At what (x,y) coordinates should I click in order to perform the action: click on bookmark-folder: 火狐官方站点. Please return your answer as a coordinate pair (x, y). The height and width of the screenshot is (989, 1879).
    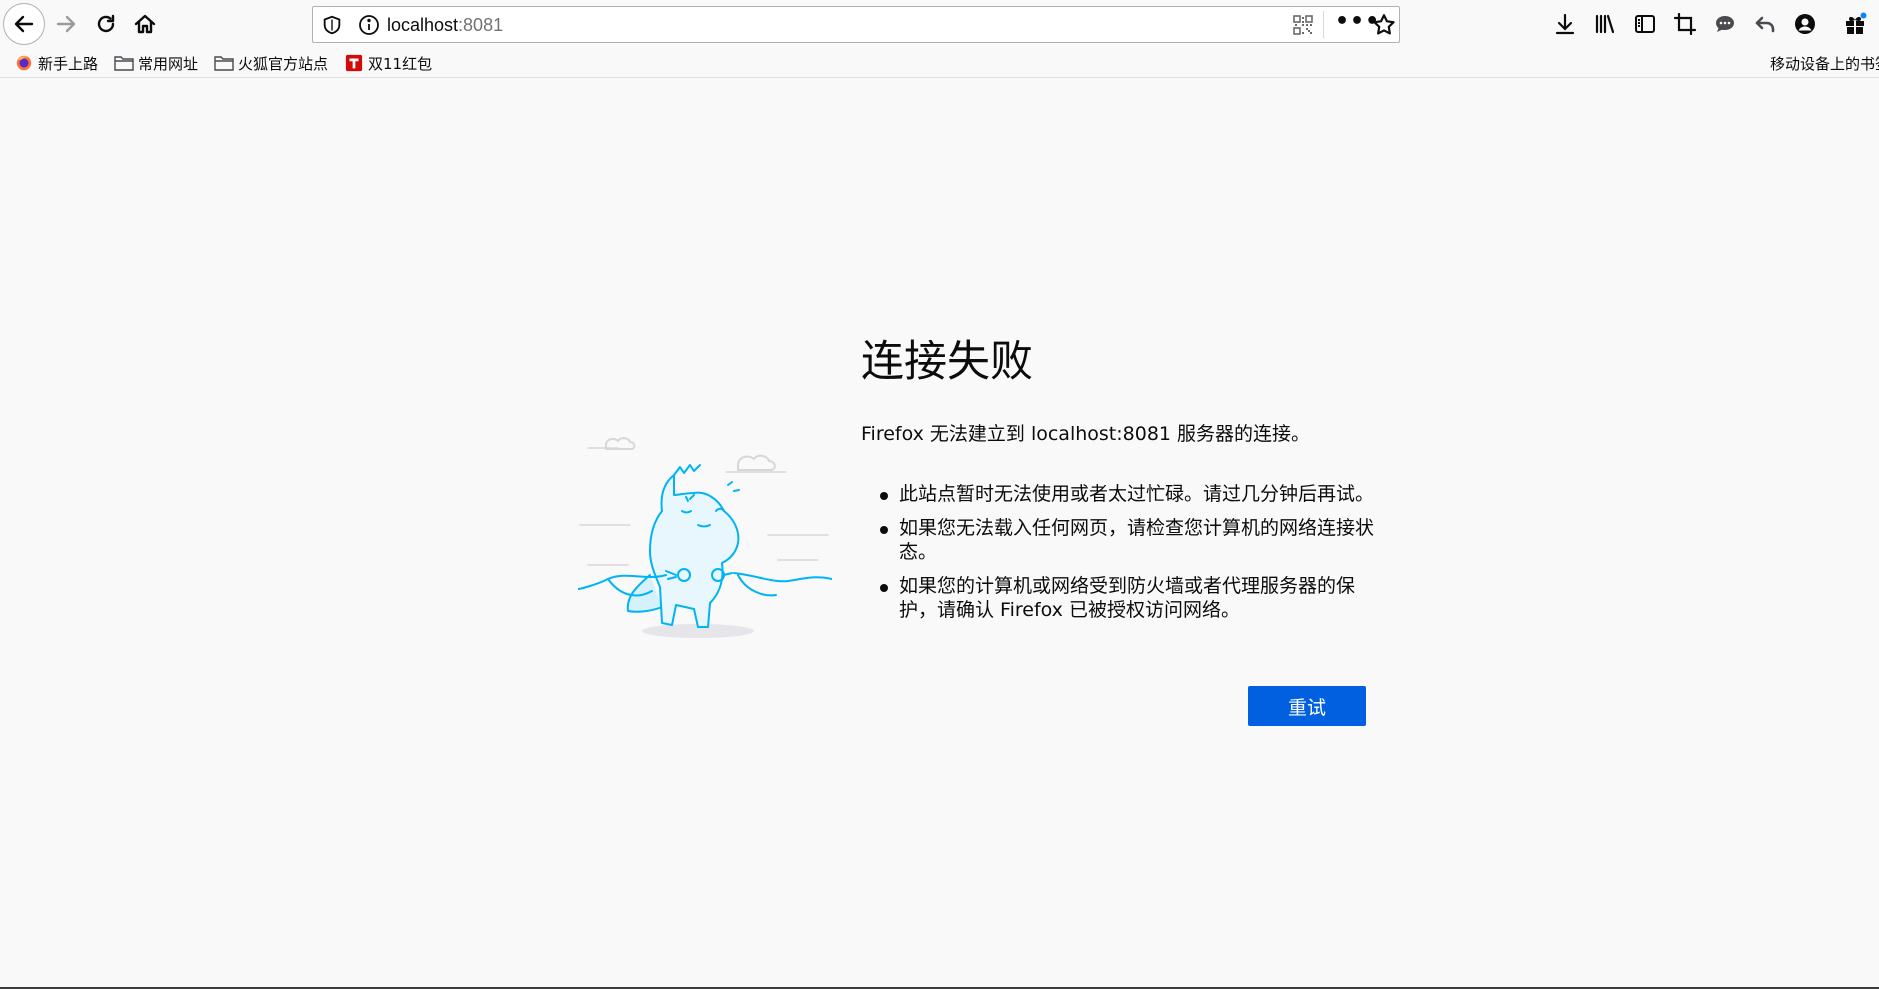
    Looking at the image, I should click on (271, 63).